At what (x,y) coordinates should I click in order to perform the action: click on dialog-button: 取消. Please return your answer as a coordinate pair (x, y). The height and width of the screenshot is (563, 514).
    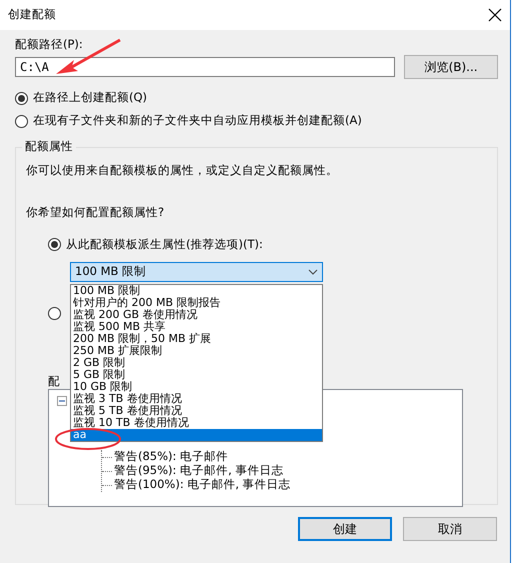
    Looking at the image, I should click on (450, 528).